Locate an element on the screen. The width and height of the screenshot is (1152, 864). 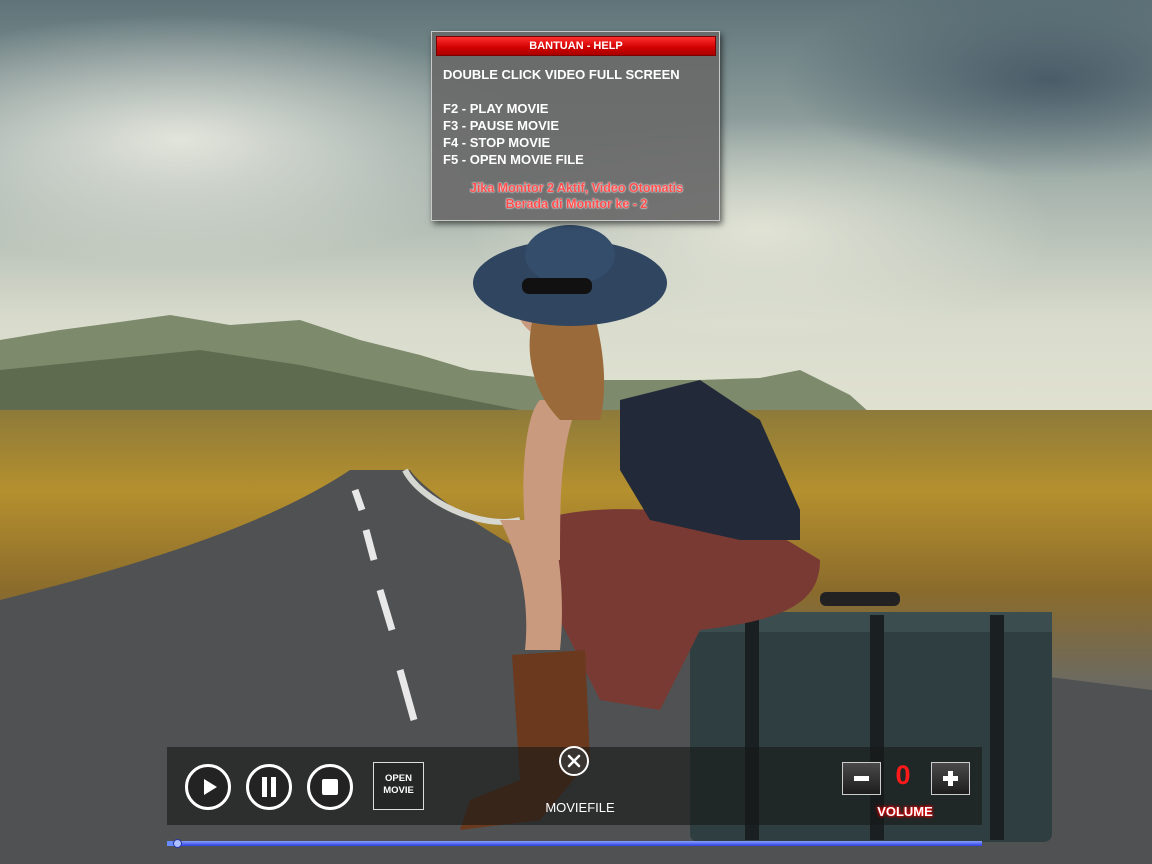
help-title: BANTUAN - HELP is located at coordinates (576, 46).